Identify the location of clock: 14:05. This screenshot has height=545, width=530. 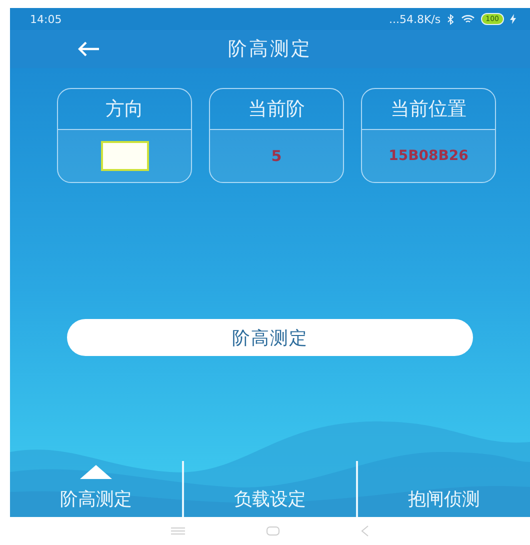
(46, 19).